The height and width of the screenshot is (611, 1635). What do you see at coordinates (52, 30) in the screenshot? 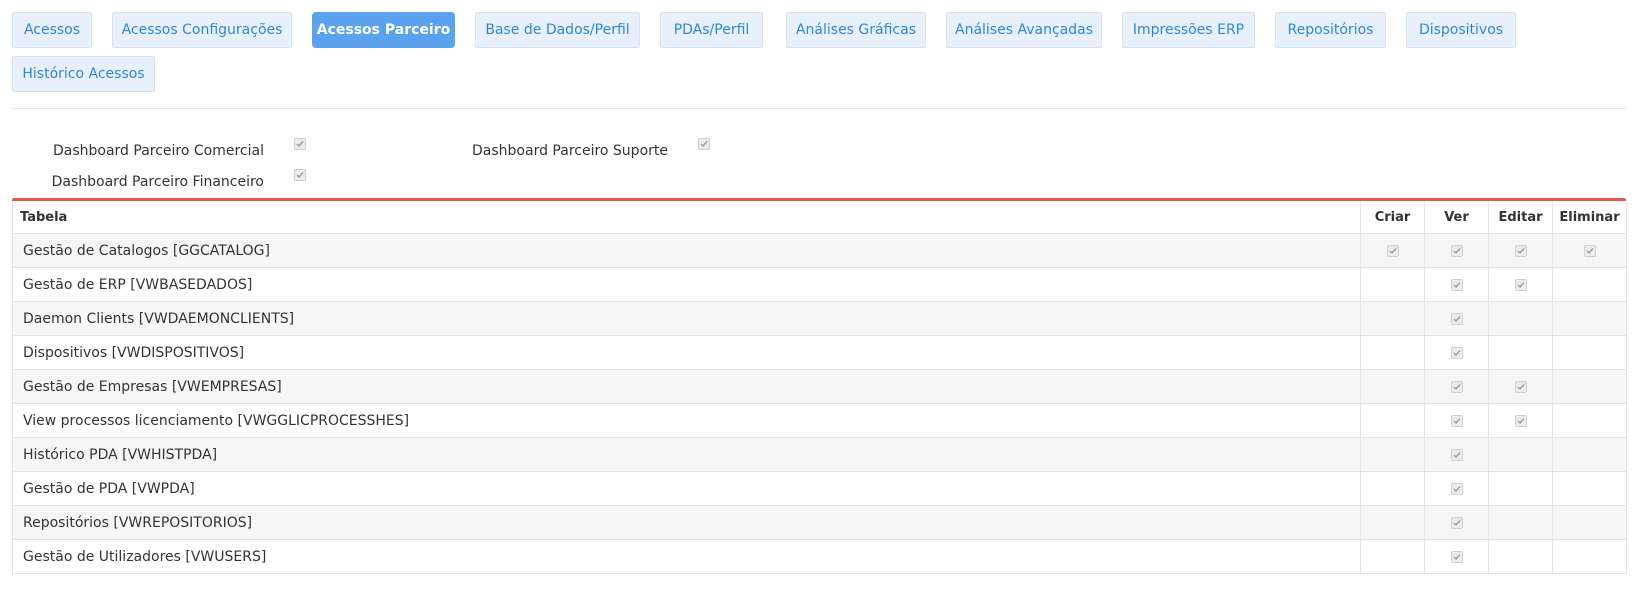
I see `tab-acessos: Acessos` at bounding box center [52, 30].